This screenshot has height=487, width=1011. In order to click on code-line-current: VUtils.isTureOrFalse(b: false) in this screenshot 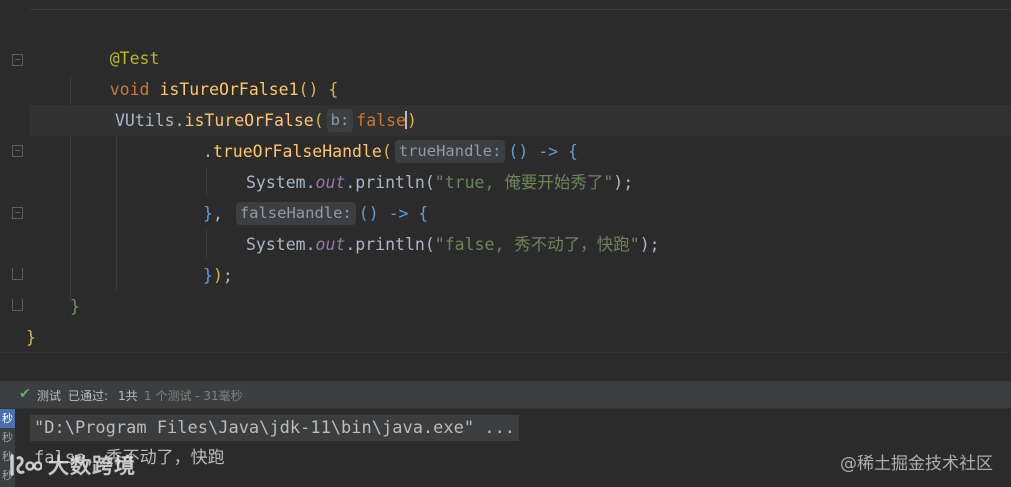, I will do `click(520, 120)`.